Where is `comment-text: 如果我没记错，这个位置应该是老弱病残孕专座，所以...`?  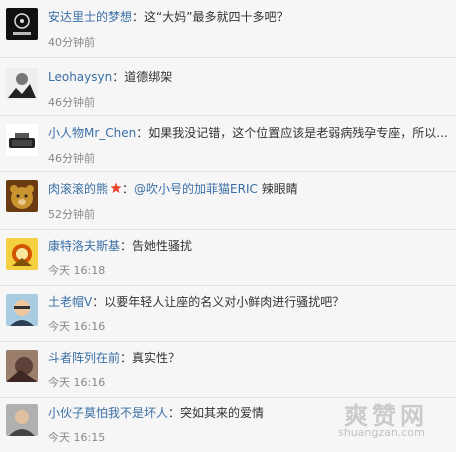
comment-text: 如果我没记错，这个位置应该是老弱病残孕专座，所以... is located at coordinates (298, 133).